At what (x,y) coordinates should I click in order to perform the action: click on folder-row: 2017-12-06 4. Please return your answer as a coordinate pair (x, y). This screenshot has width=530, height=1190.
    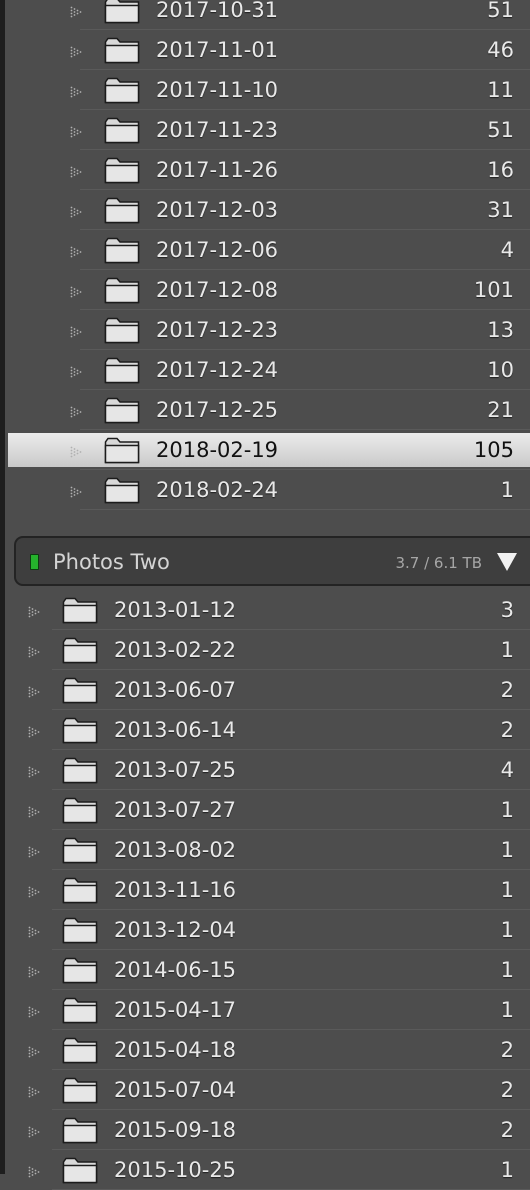
    Looking at the image, I should click on (265, 250).